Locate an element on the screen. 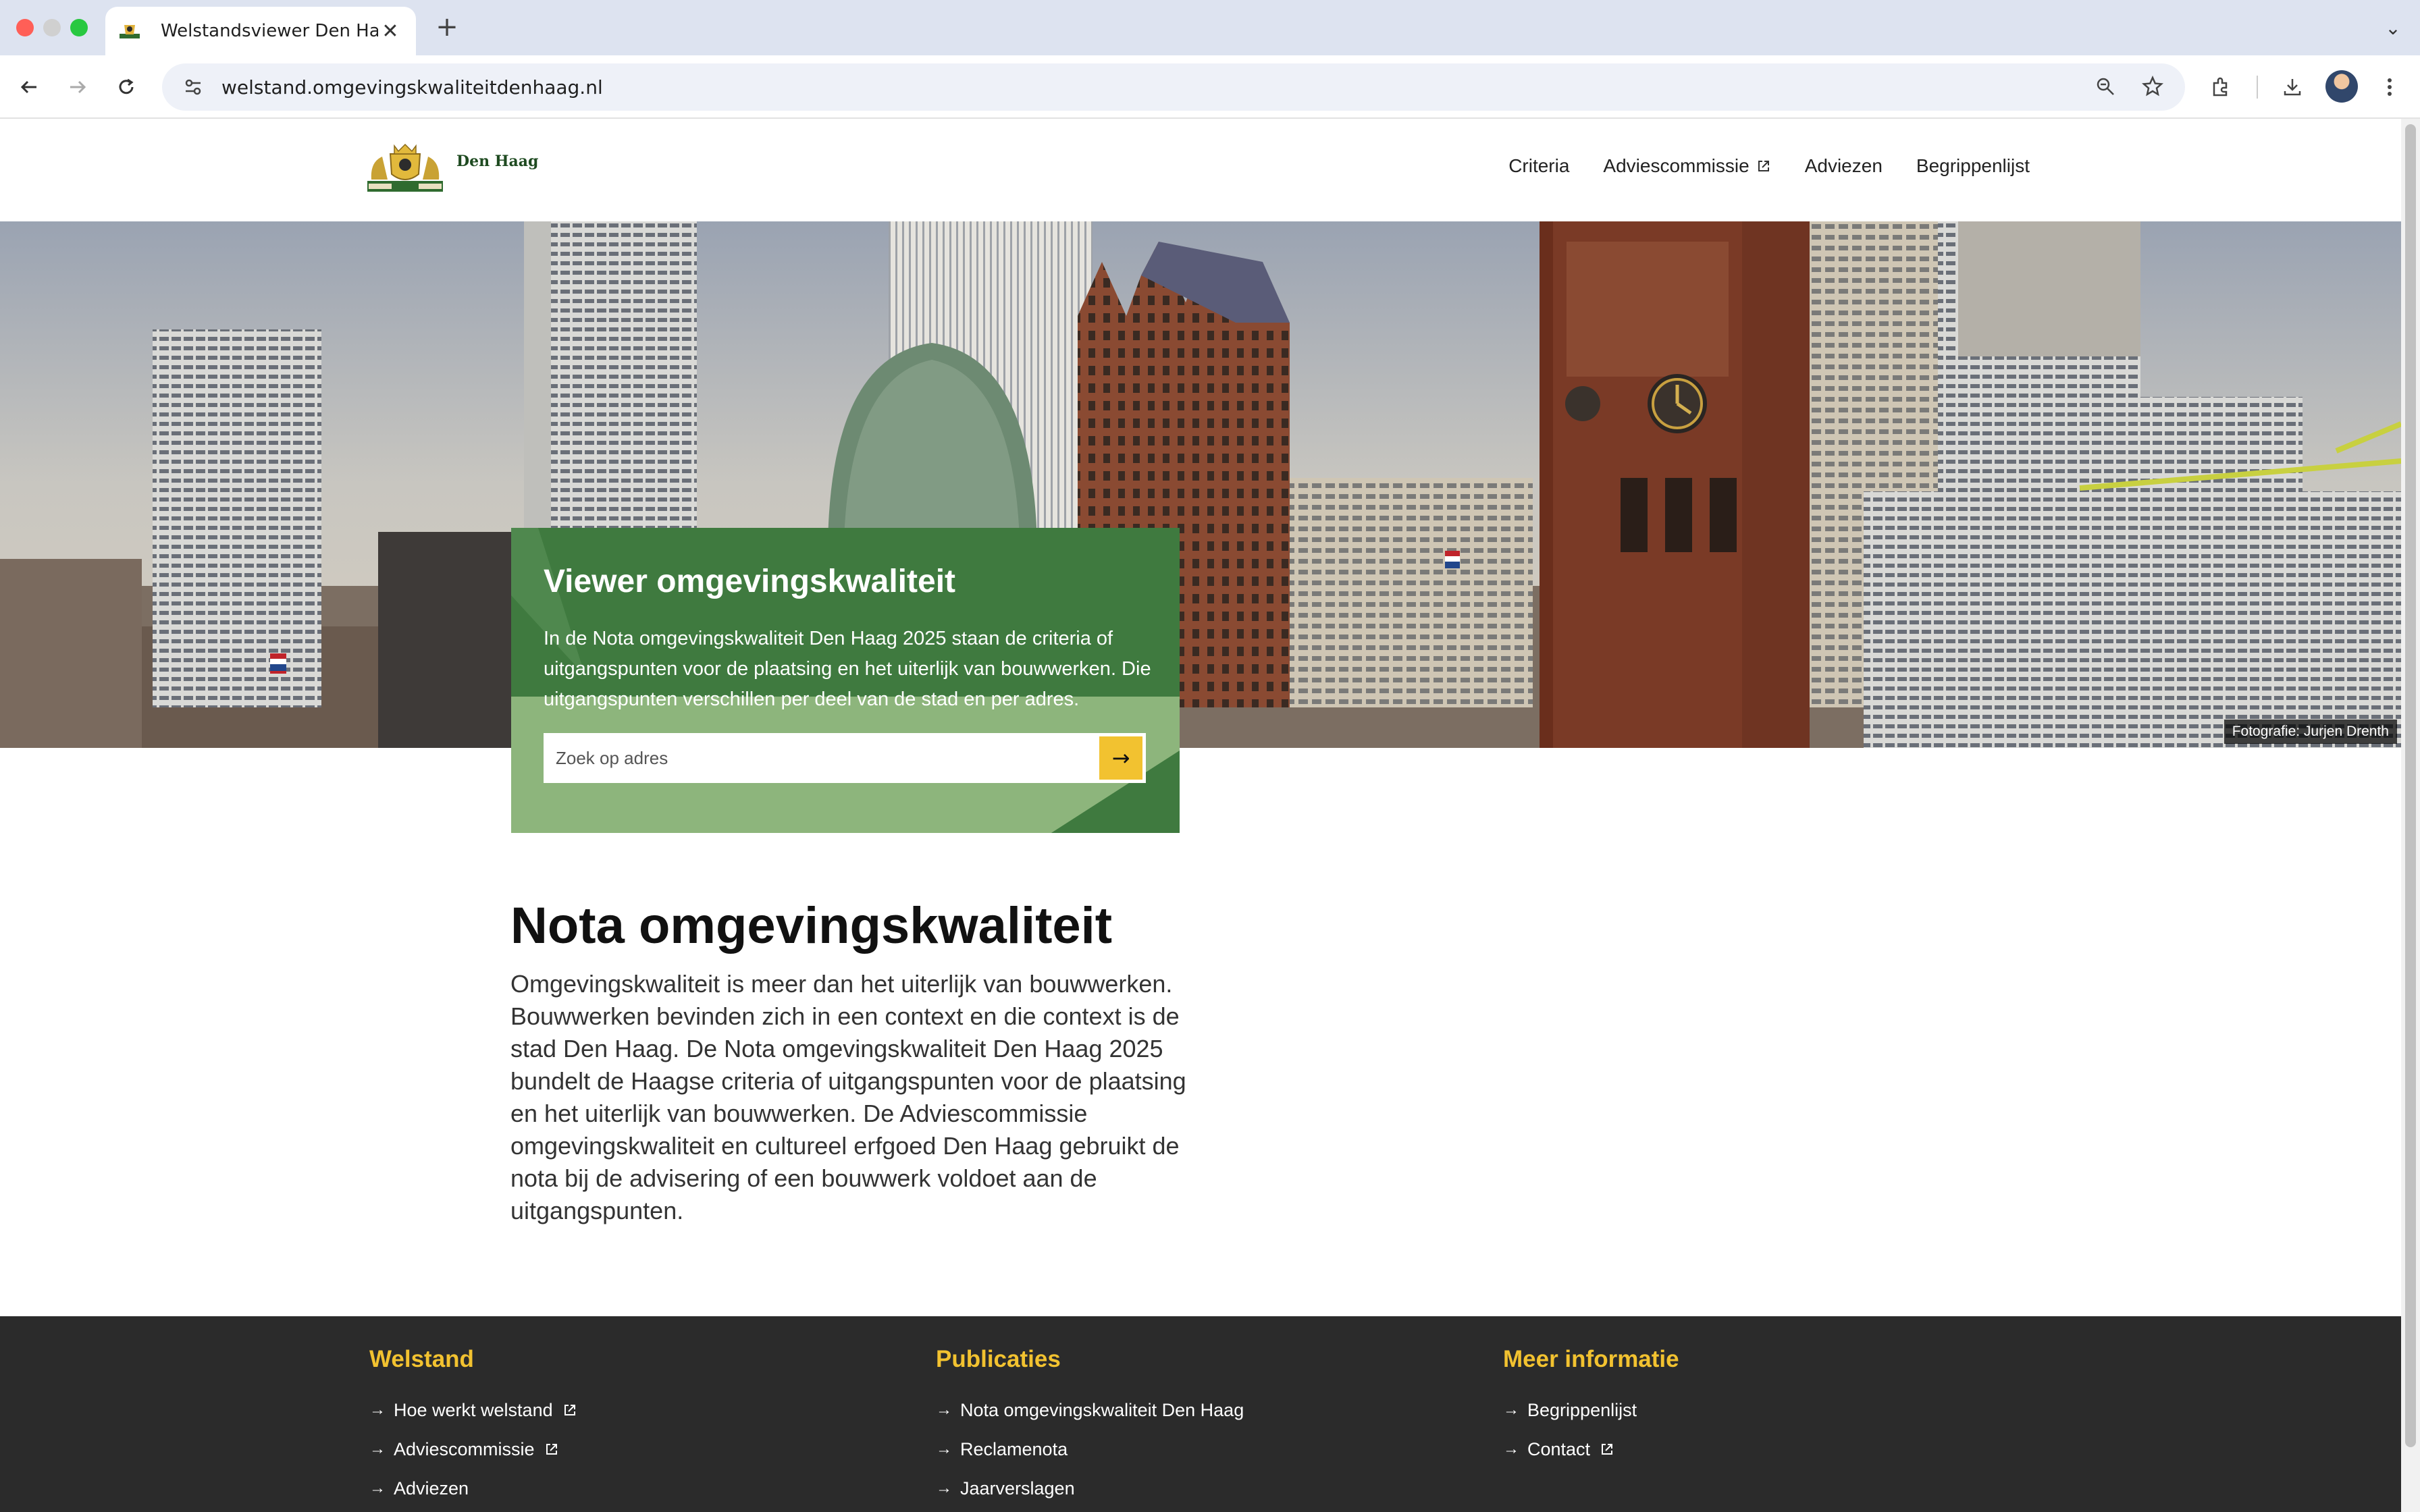 This screenshot has height=1512, width=2420. footer-column-meer-informatie: Meer informatie → Begrippenlijst → Contact is located at coordinates (1591, 1408).